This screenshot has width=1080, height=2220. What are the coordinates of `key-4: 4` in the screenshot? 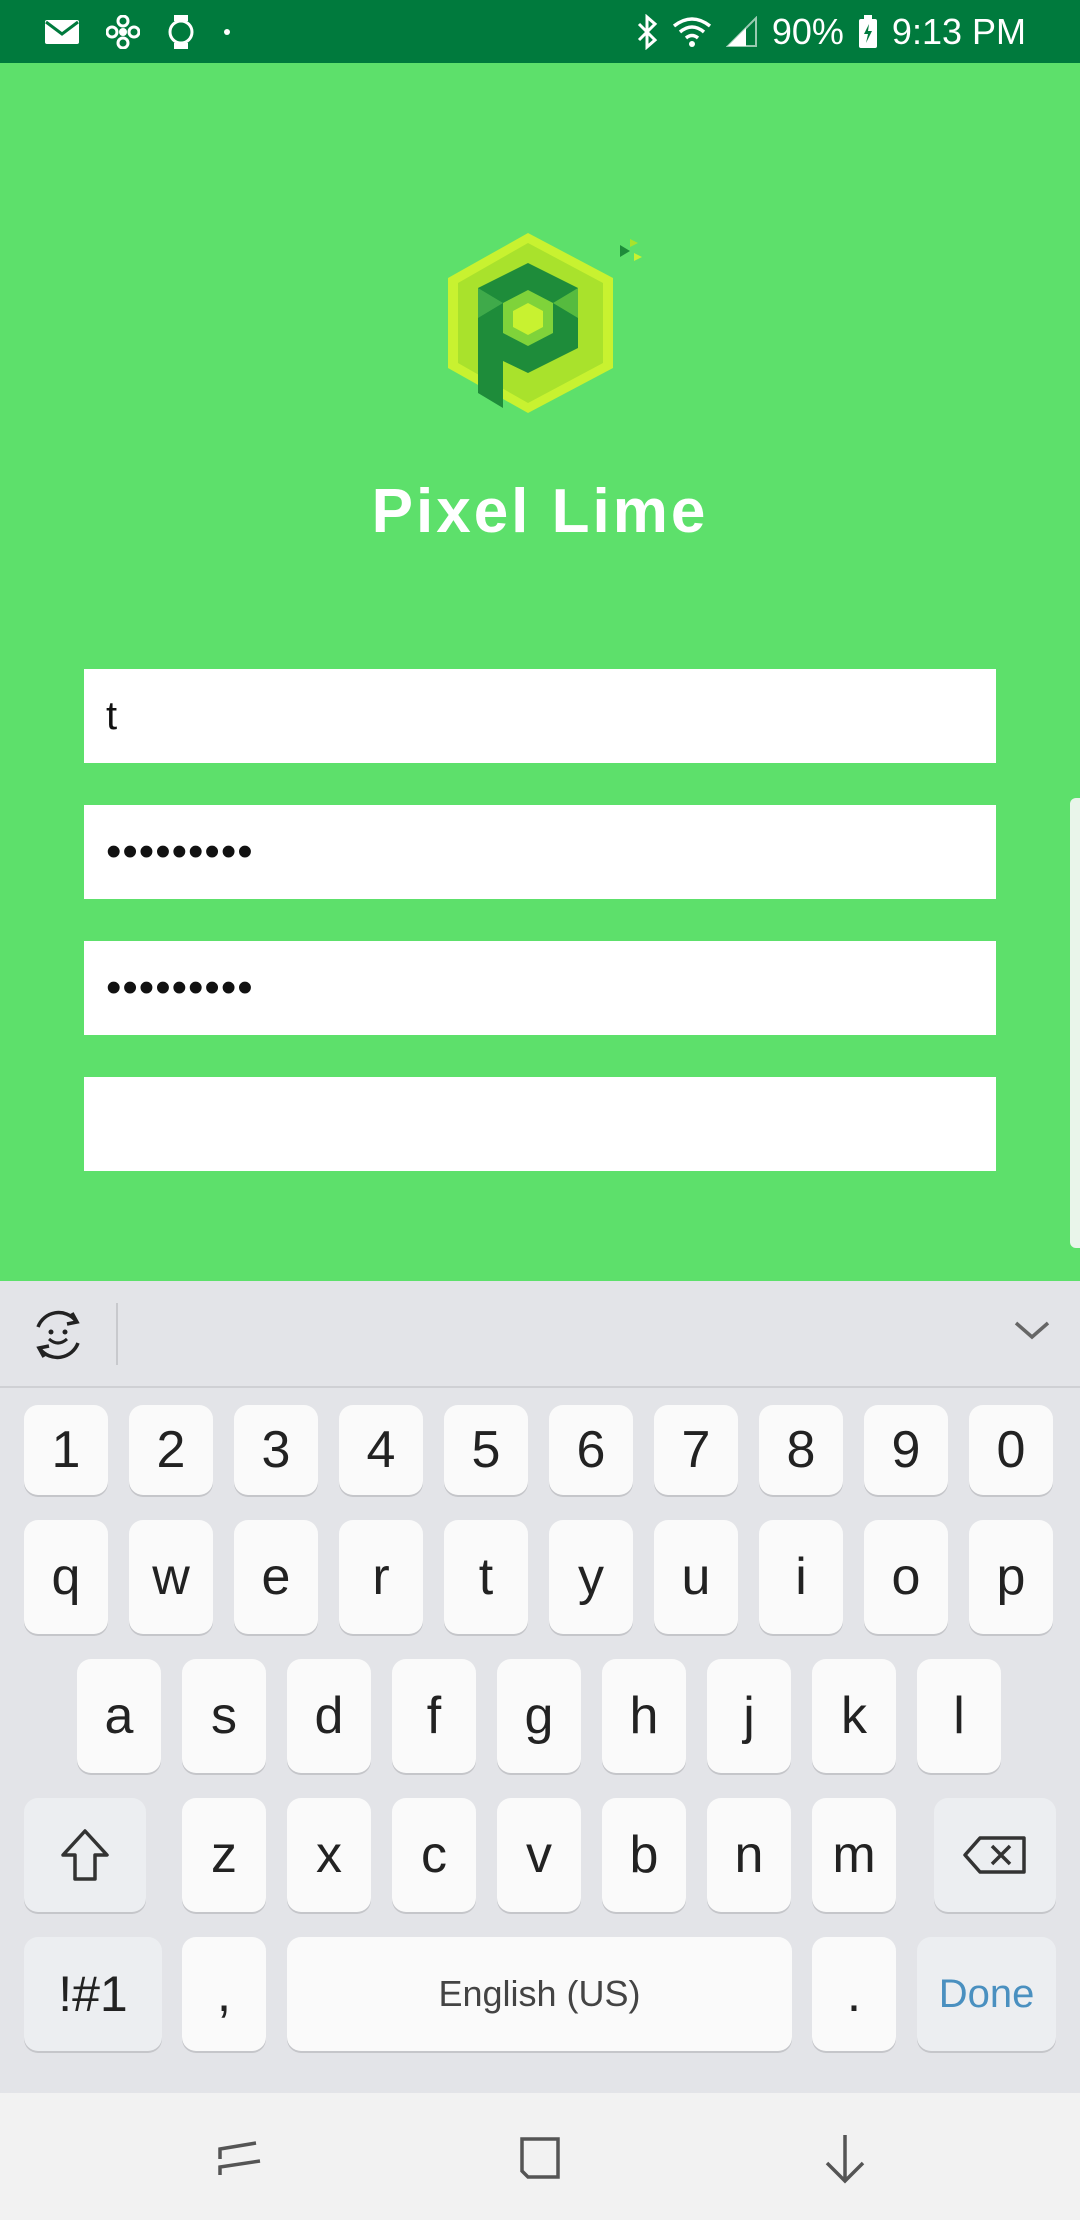 It's located at (381, 1450).